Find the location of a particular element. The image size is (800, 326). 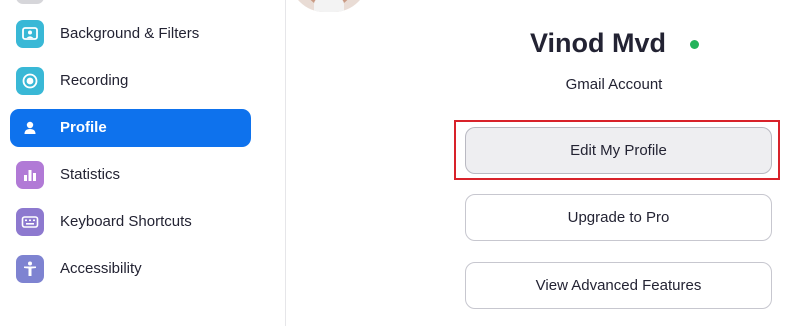

partial-sidebar-icon is located at coordinates (30, 2).